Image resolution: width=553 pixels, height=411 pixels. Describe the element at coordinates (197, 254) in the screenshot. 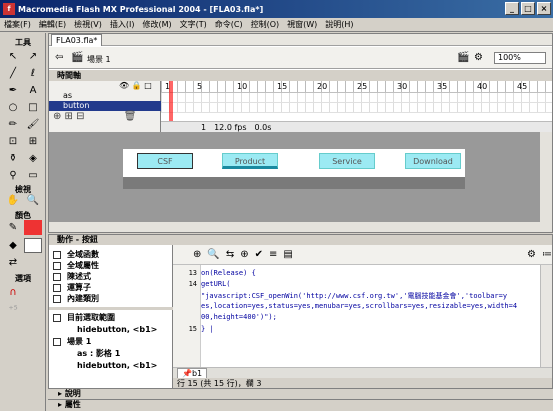

I see `add-action-icon: ⊕` at that location.